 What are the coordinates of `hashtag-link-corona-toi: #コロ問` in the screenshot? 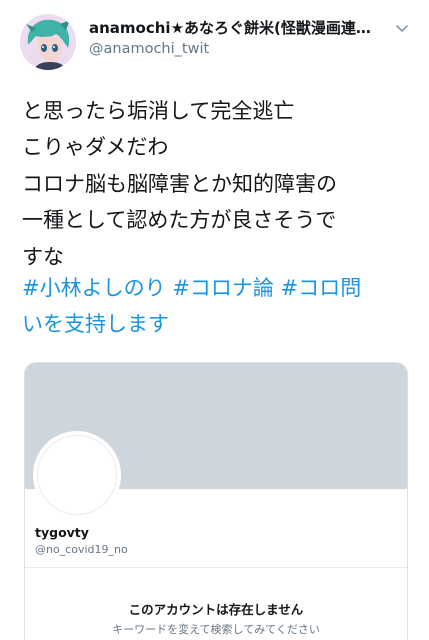 It's located at (321, 288).